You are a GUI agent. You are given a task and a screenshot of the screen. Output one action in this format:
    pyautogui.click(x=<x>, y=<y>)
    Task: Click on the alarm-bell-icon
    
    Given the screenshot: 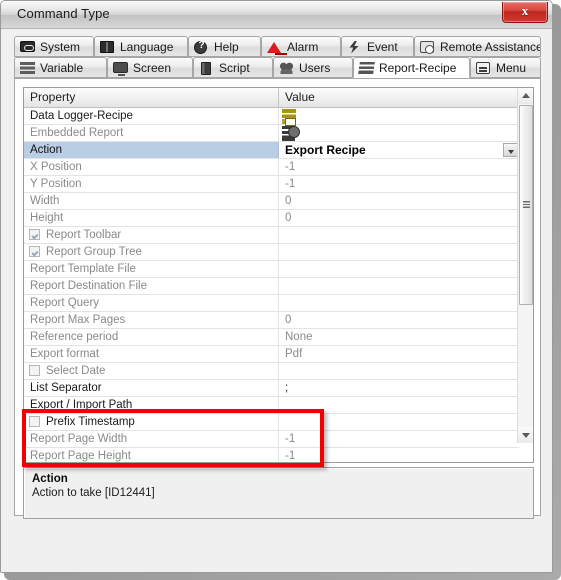 What is the action you would take?
    pyautogui.click(x=277, y=47)
    